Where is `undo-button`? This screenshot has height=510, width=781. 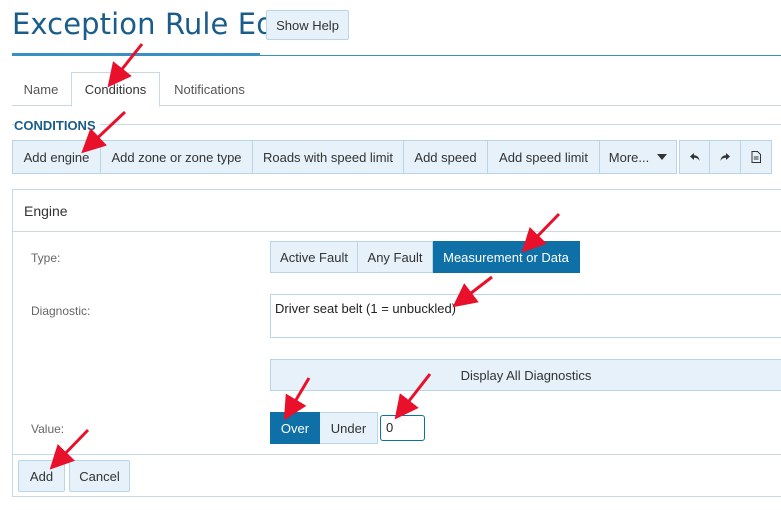 undo-button is located at coordinates (694, 157).